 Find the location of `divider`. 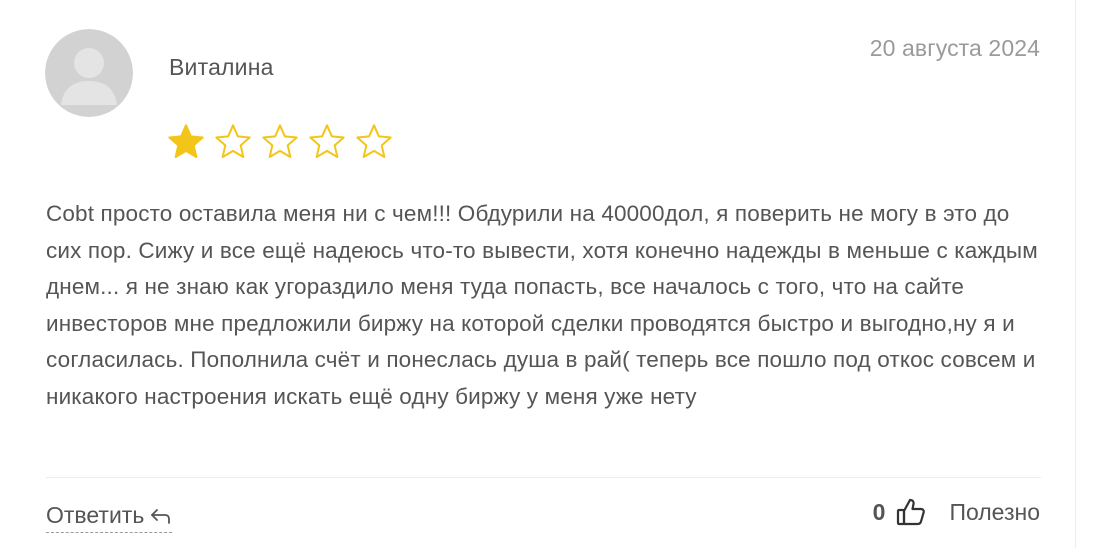

divider is located at coordinates (543, 477).